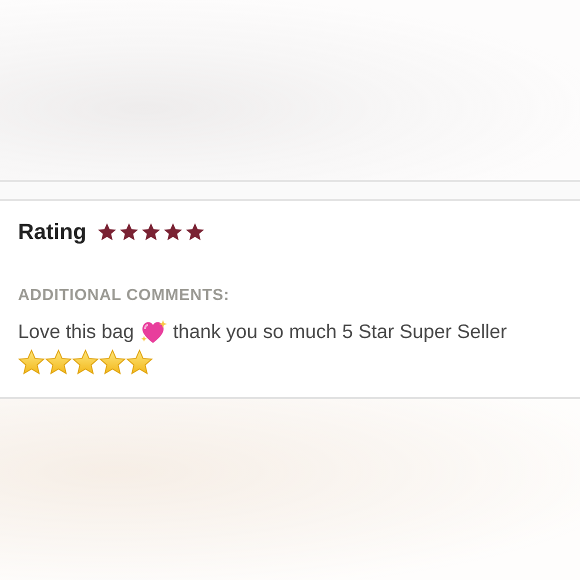  What do you see at coordinates (154, 332) in the screenshot?
I see `sparkling-heart-icon` at bounding box center [154, 332].